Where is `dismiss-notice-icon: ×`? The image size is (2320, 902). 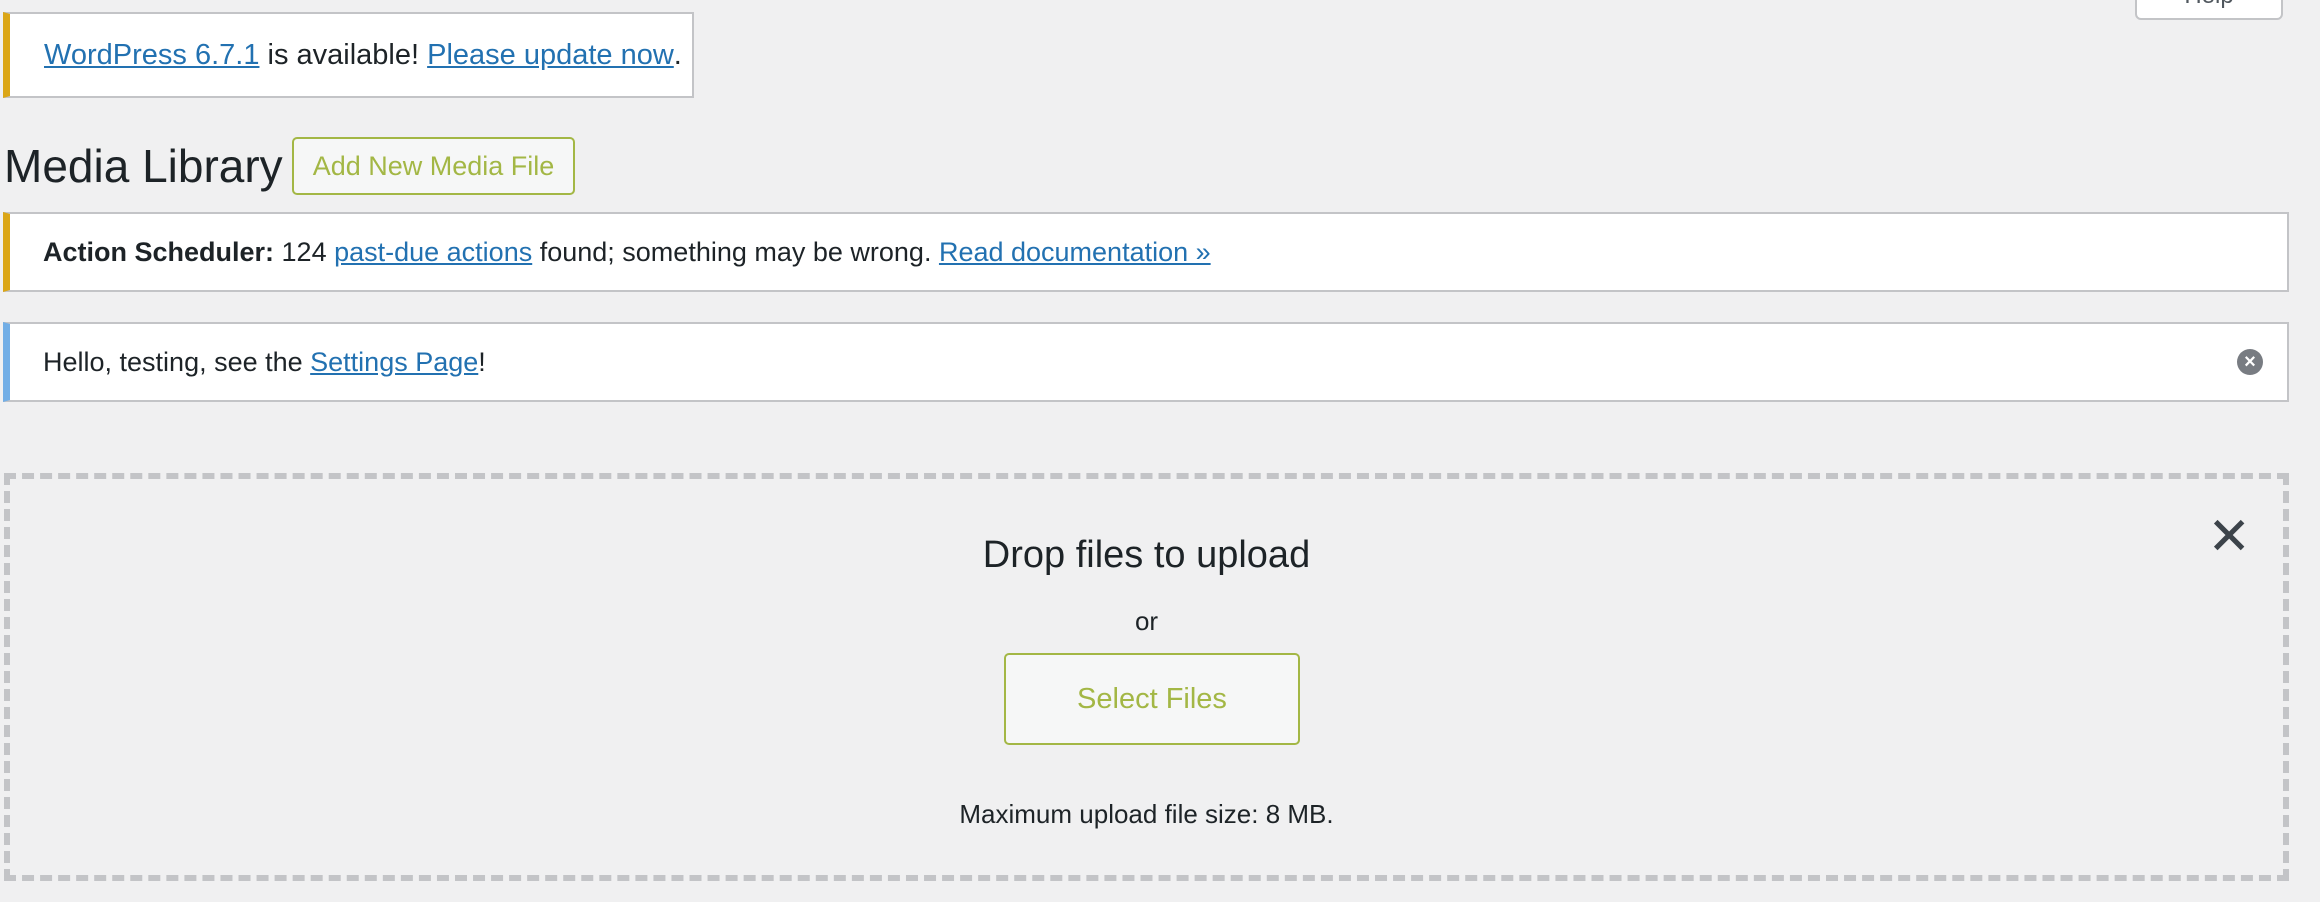
dismiss-notice-icon: × is located at coordinates (2250, 362).